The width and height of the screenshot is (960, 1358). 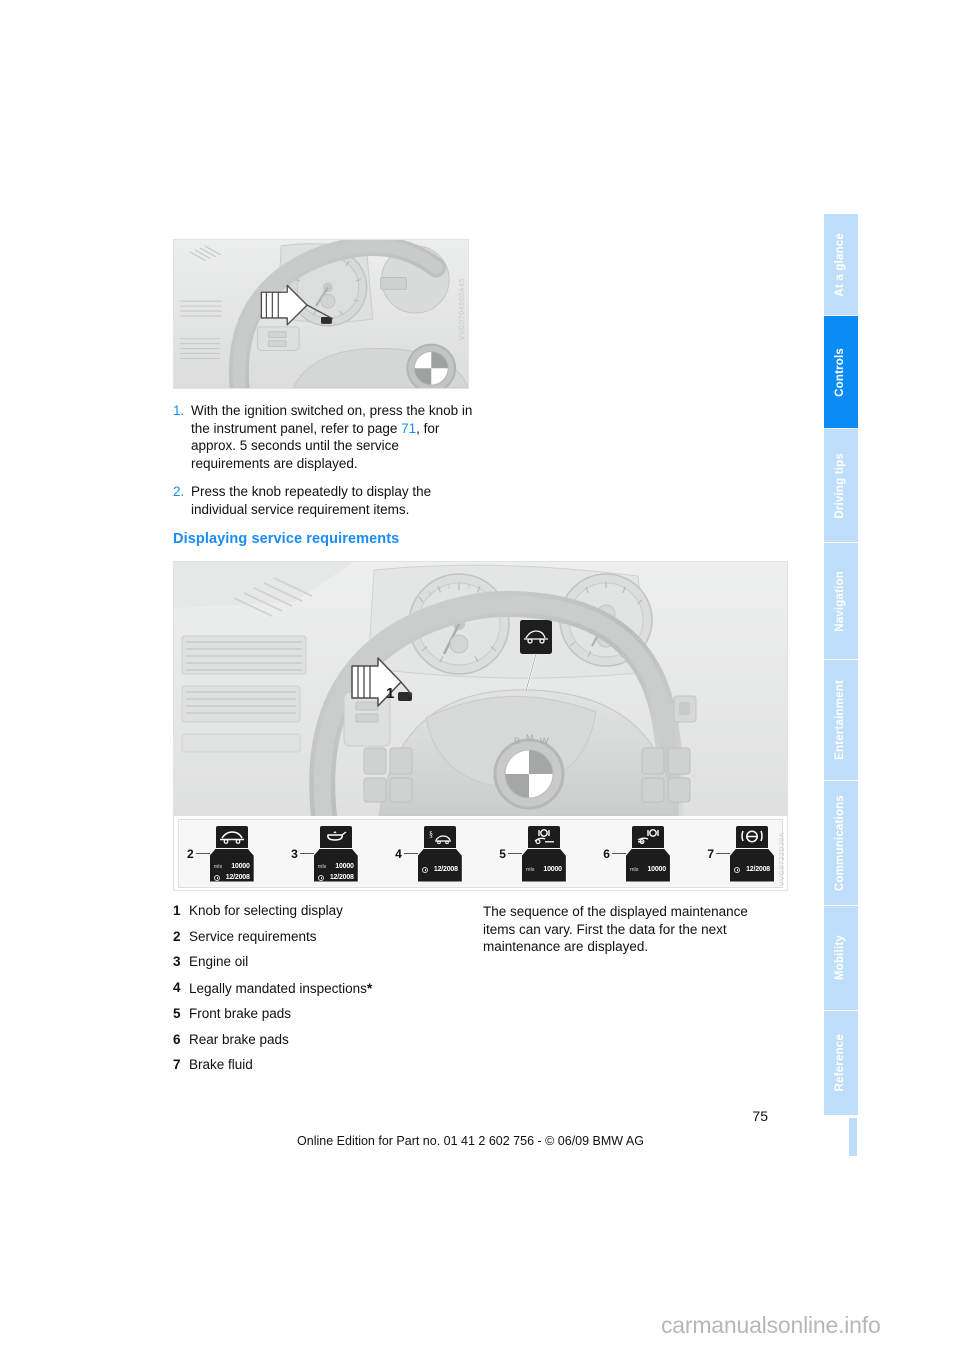 I want to click on sidebar-tab-communications: Communications, so click(x=841, y=843).